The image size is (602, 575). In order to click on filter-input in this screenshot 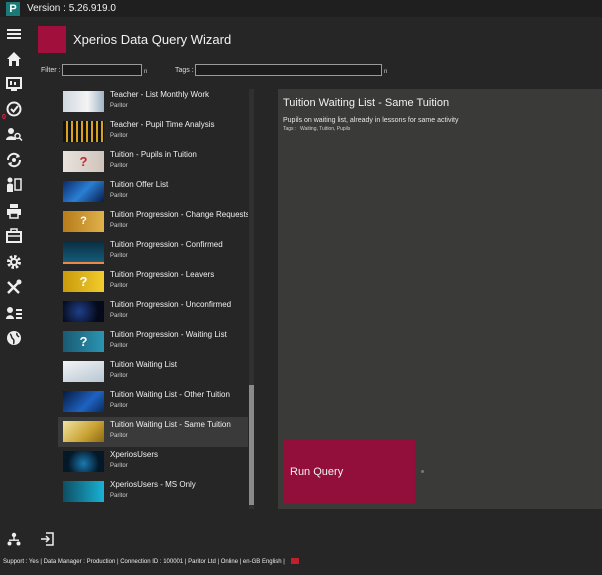, I will do `click(102, 70)`.